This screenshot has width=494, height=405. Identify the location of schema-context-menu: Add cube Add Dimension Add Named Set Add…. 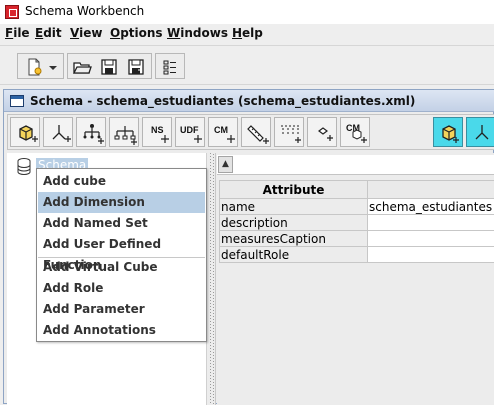
(121, 255).